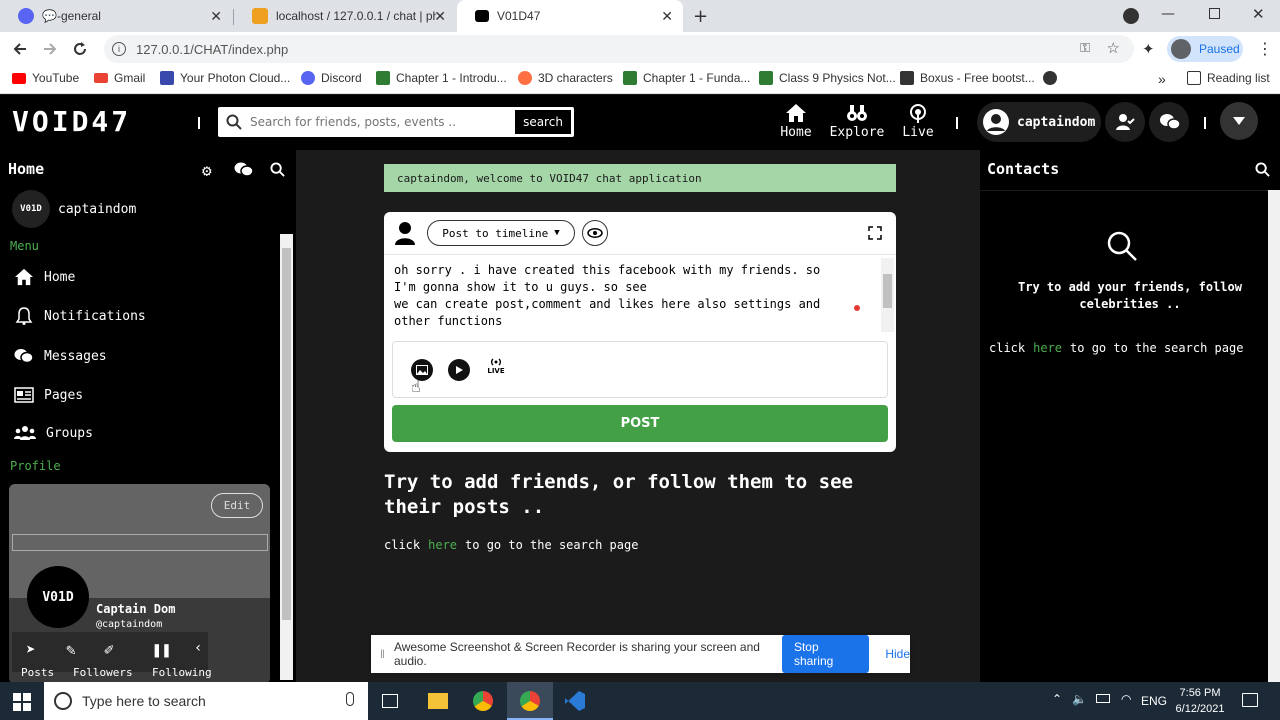 Image resolution: width=1280 pixels, height=720 pixels. Describe the element at coordinates (390, 122) in the screenshot. I see `search-input` at that location.